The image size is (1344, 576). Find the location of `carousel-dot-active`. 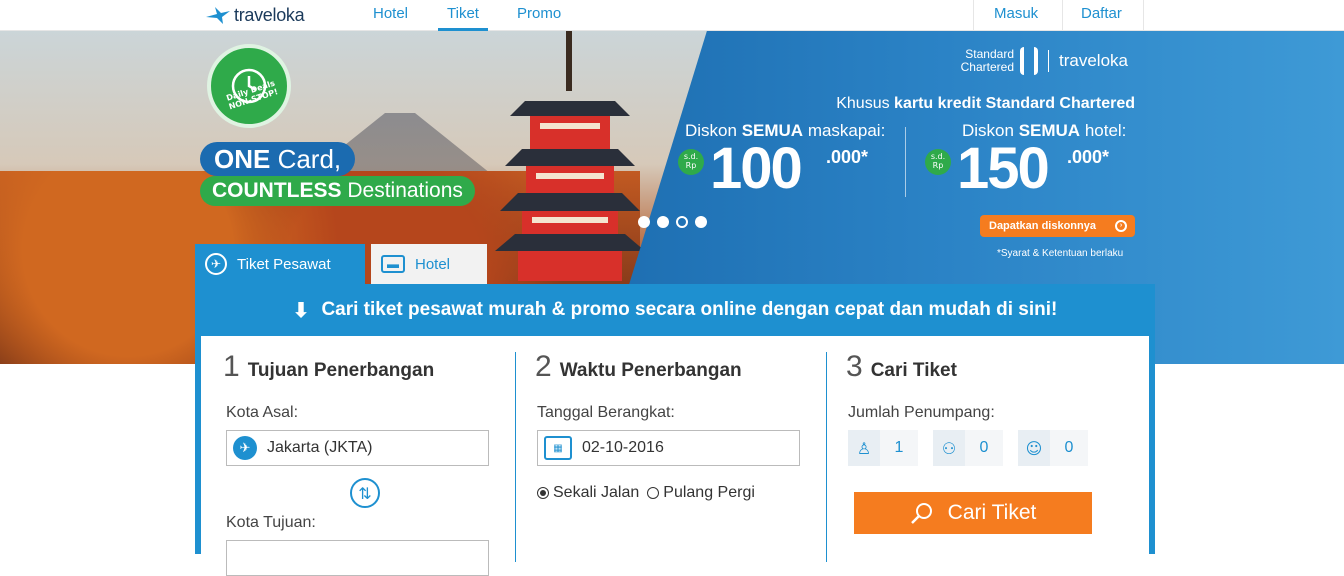

carousel-dot-active is located at coordinates (682, 222).